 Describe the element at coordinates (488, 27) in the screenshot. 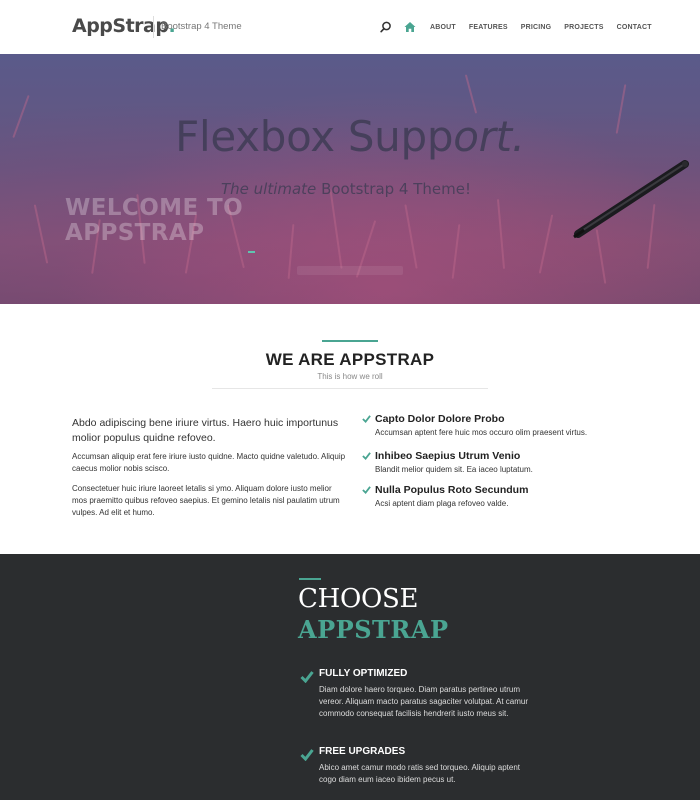

I see `nav-features: FEATURES` at that location.